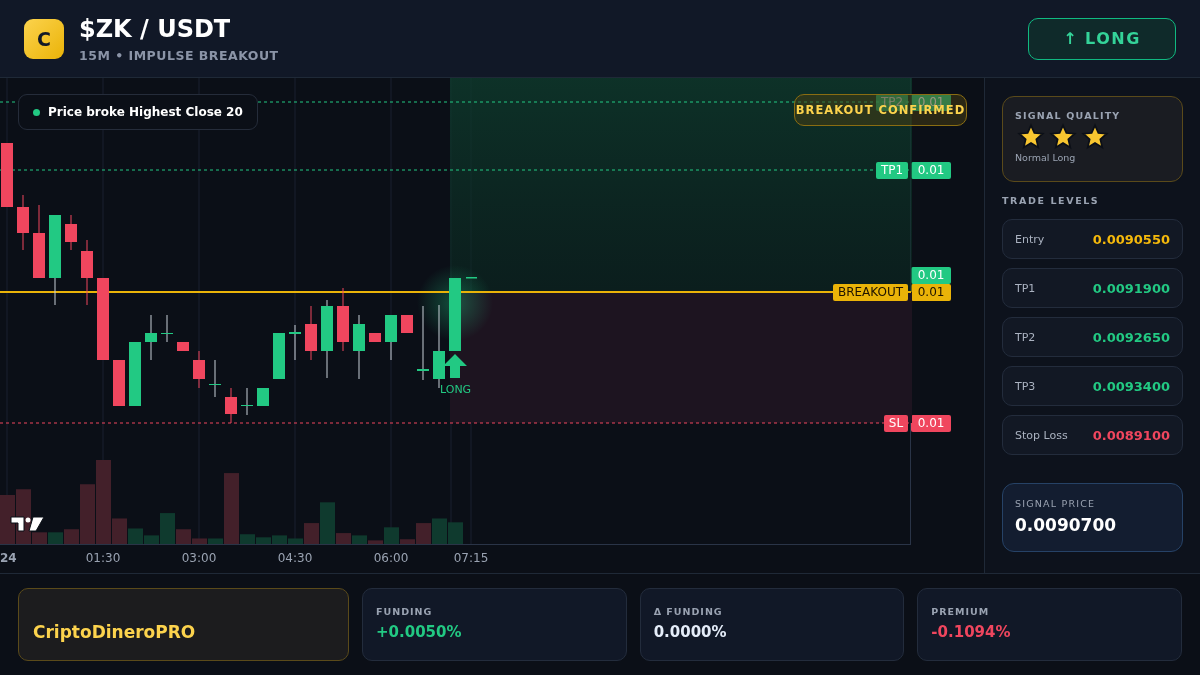  What do you see at coordinates (419, 632) in the screenshot?
I see `stat-value: +0.0050%` at bounding box center [419, 632].